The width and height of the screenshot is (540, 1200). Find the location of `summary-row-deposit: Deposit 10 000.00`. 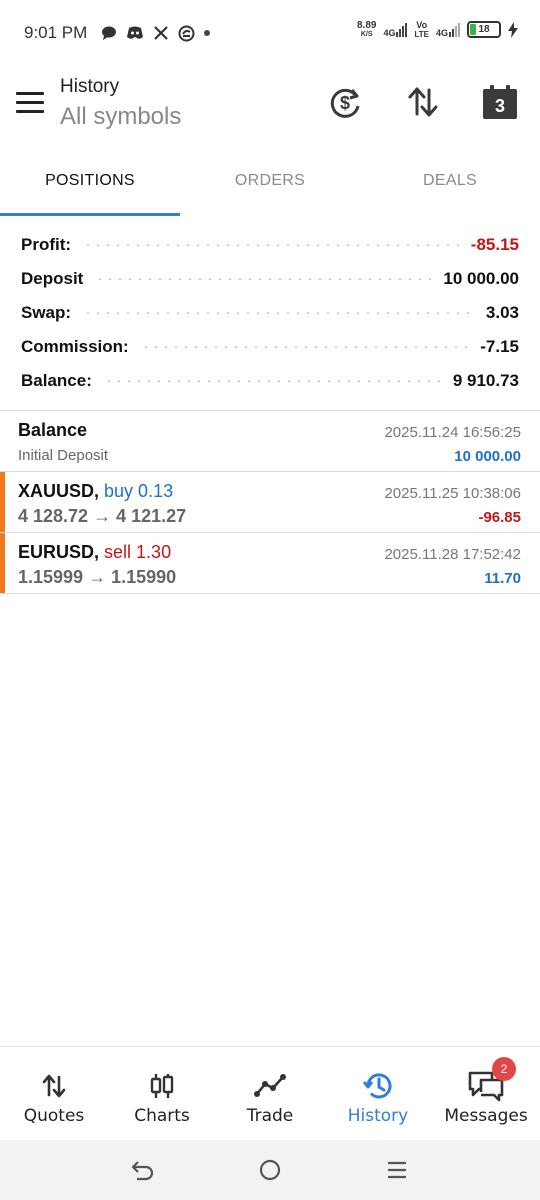

summary-row-deposit: Deposit 10 000.00 is located at coordinates (270, 279).